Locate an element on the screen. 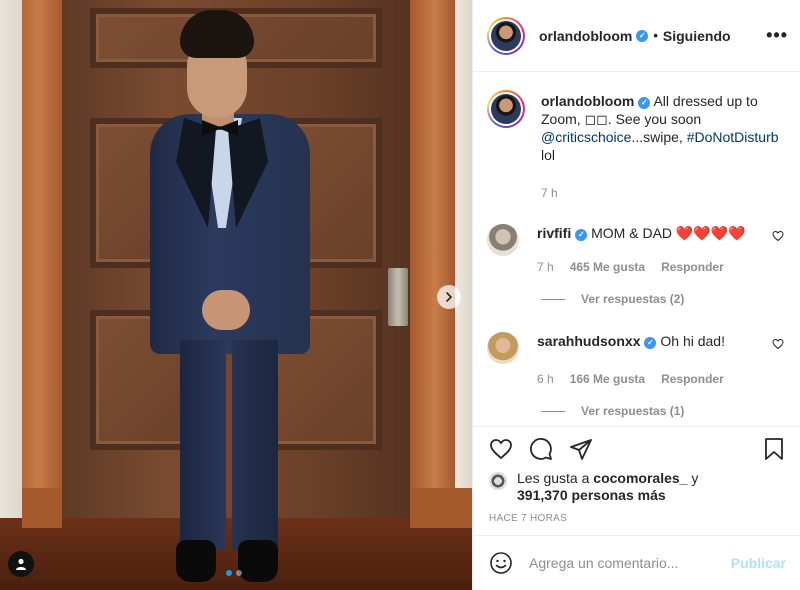  comment-username: rivfifi is located at coordinates (554, 233).